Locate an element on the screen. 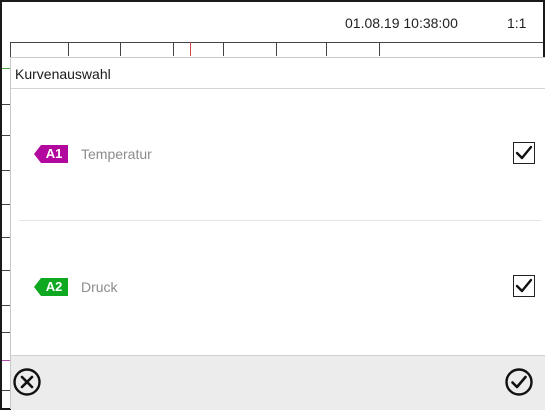  confirm-circle-check-icon is located at coordinates (519, 382).